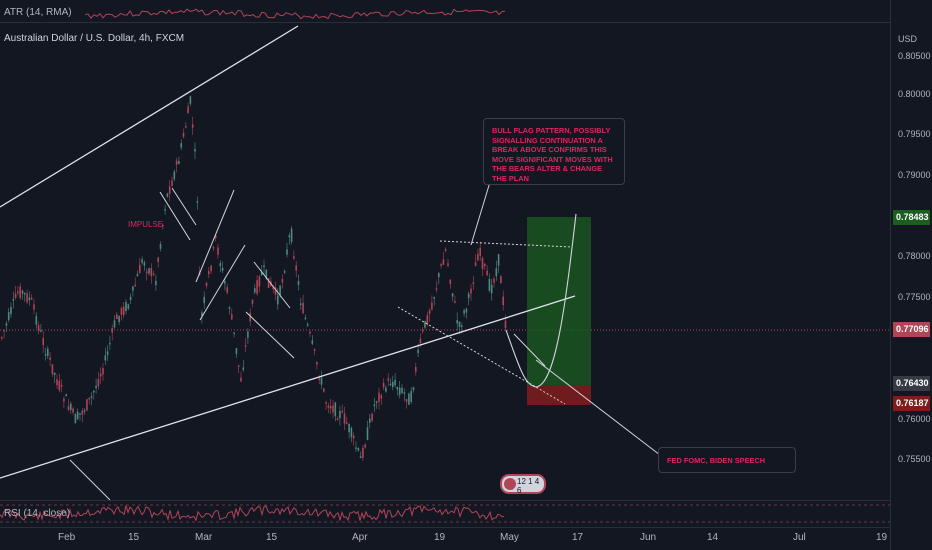 The height and width of the screenshot is (550, 932). What do you see at coordinates (145, 224) in the screenshot?
I see `impulse-annotation: IMPULSE` at bounding box center [145, 224].